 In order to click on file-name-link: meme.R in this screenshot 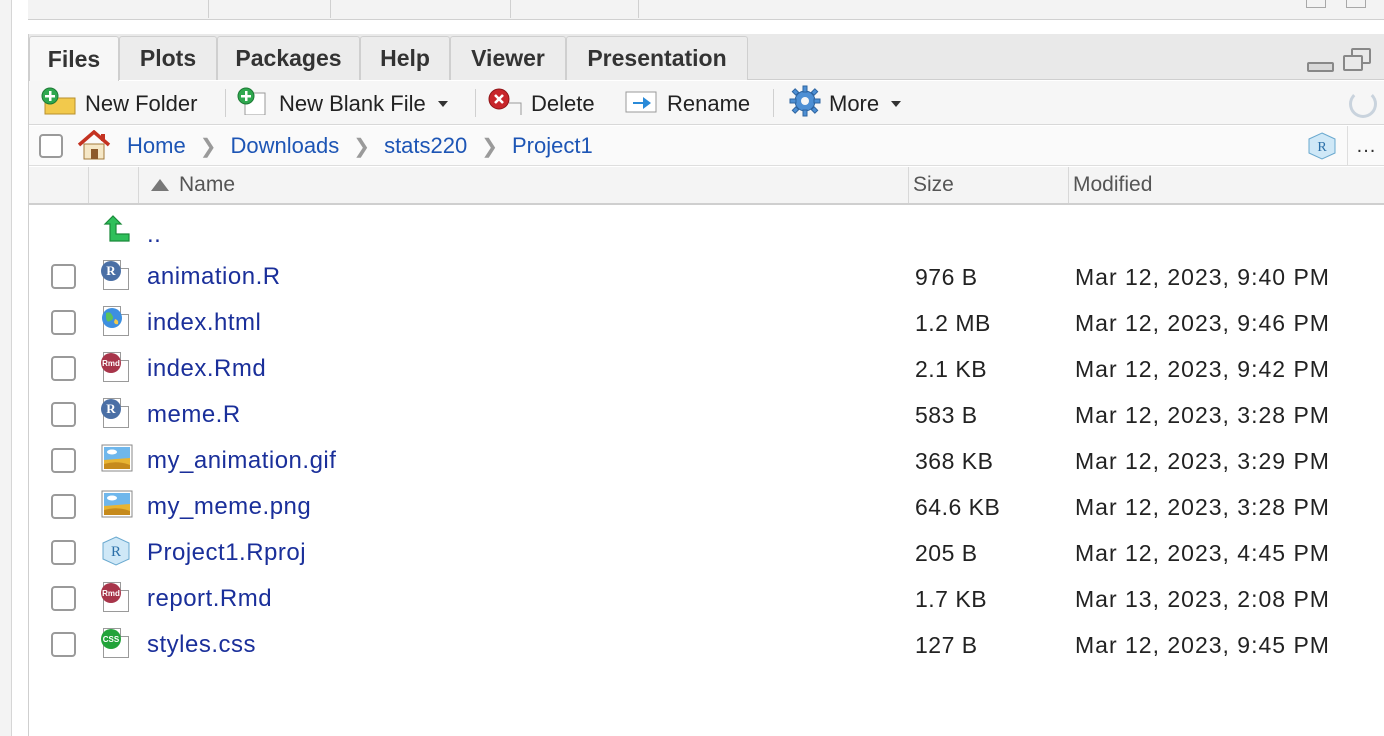, I will do `click(194, 415)`.